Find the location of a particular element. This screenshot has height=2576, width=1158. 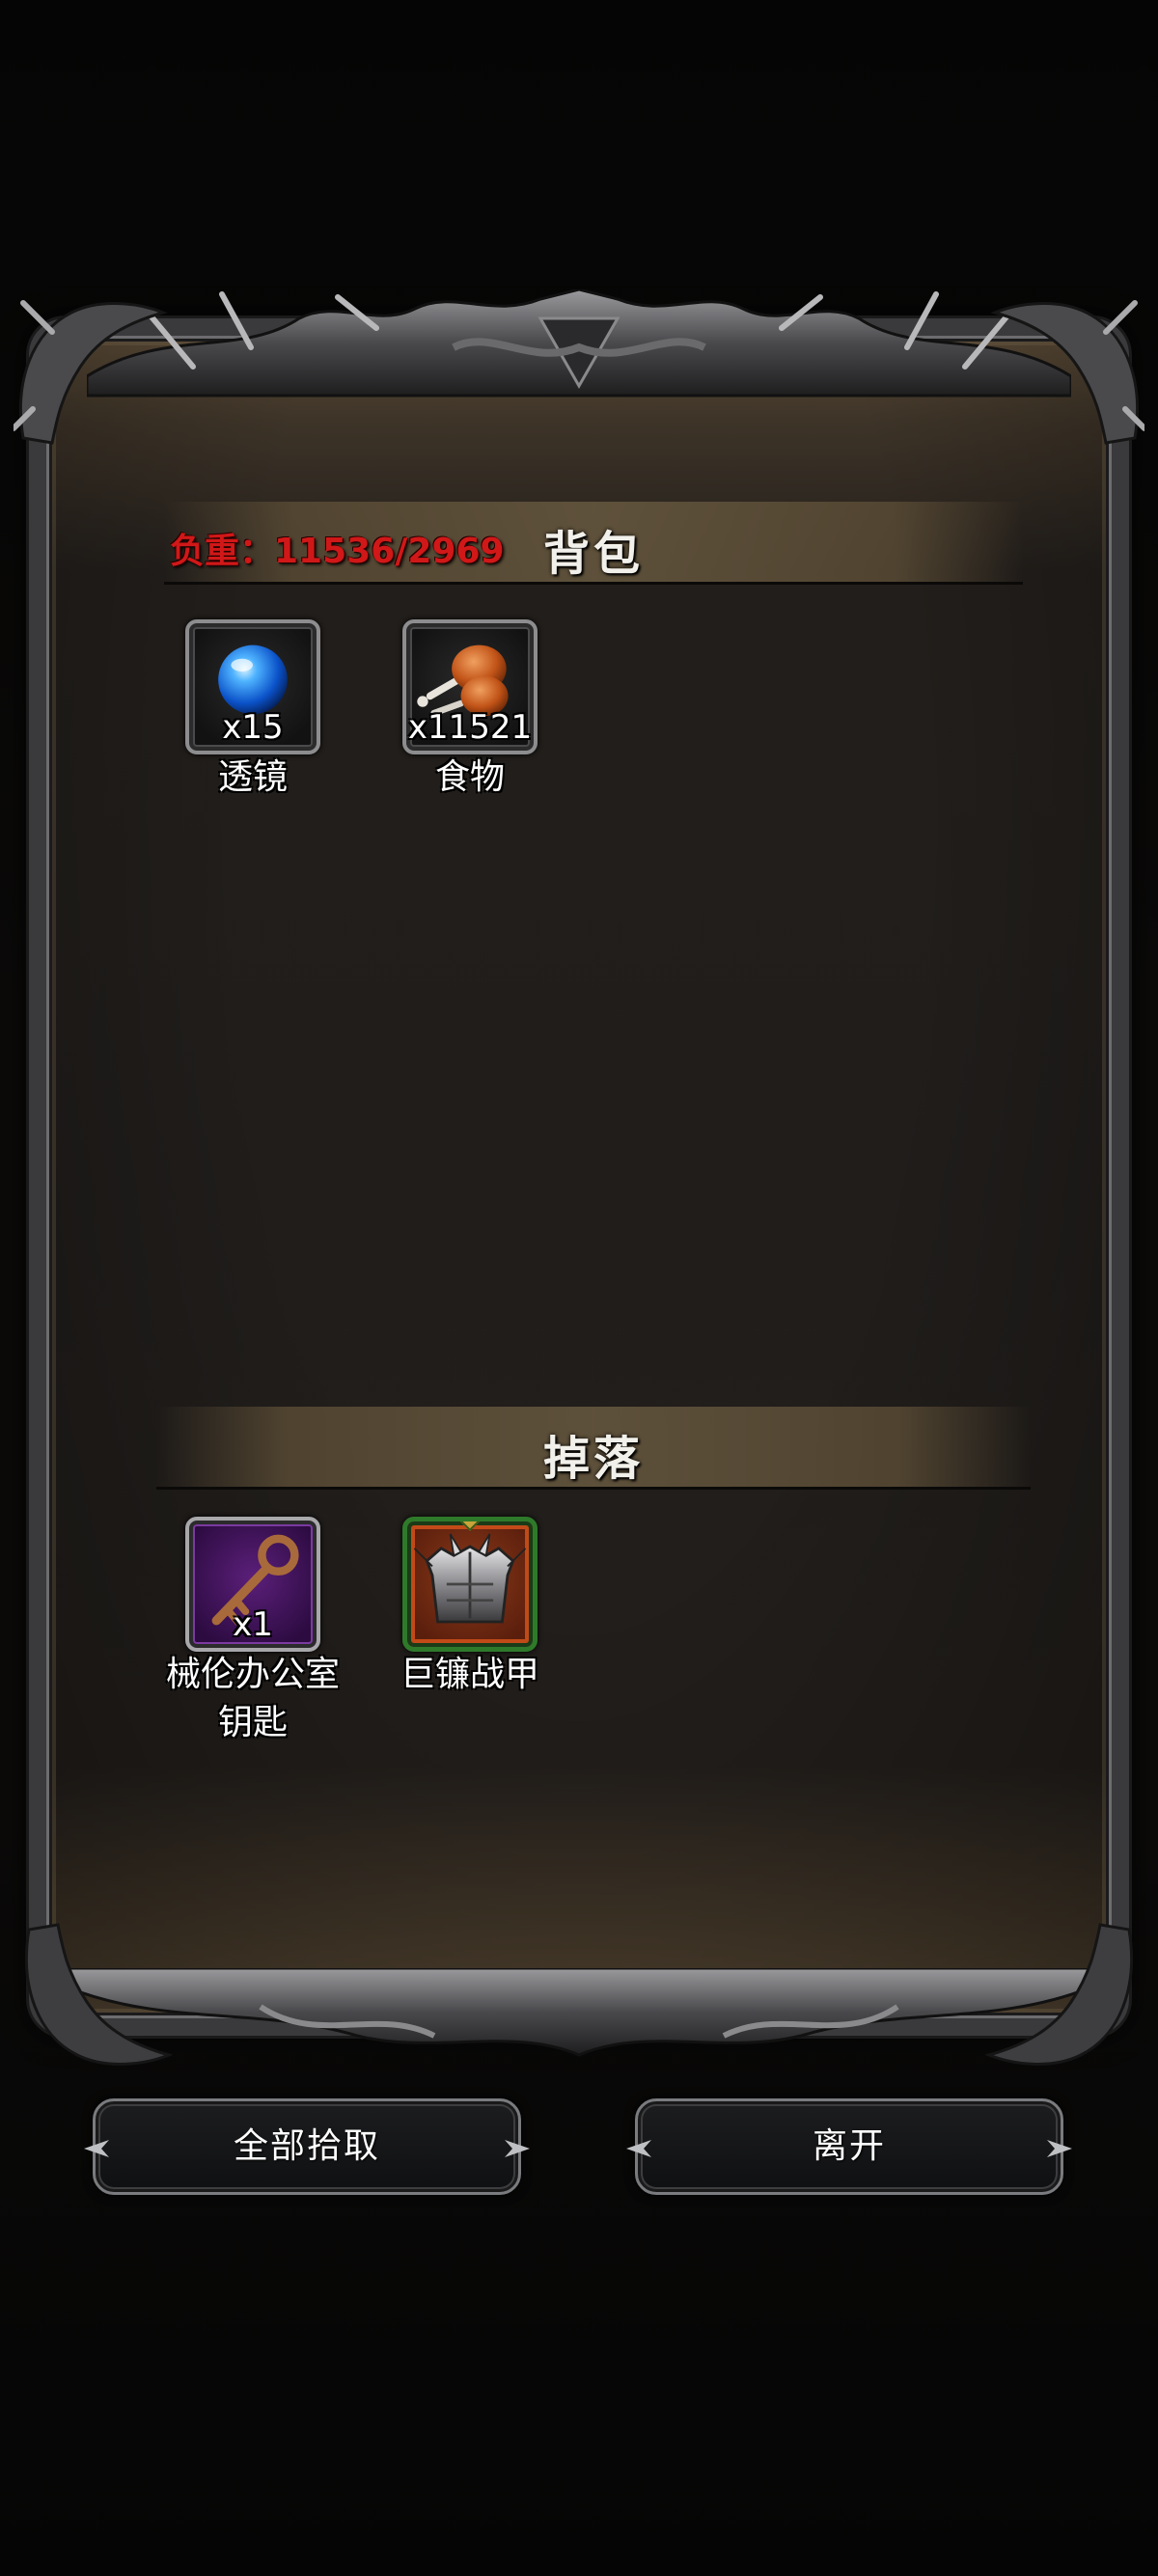

item-name: 巨镰战甲 is located at coordinates (469, 1675).